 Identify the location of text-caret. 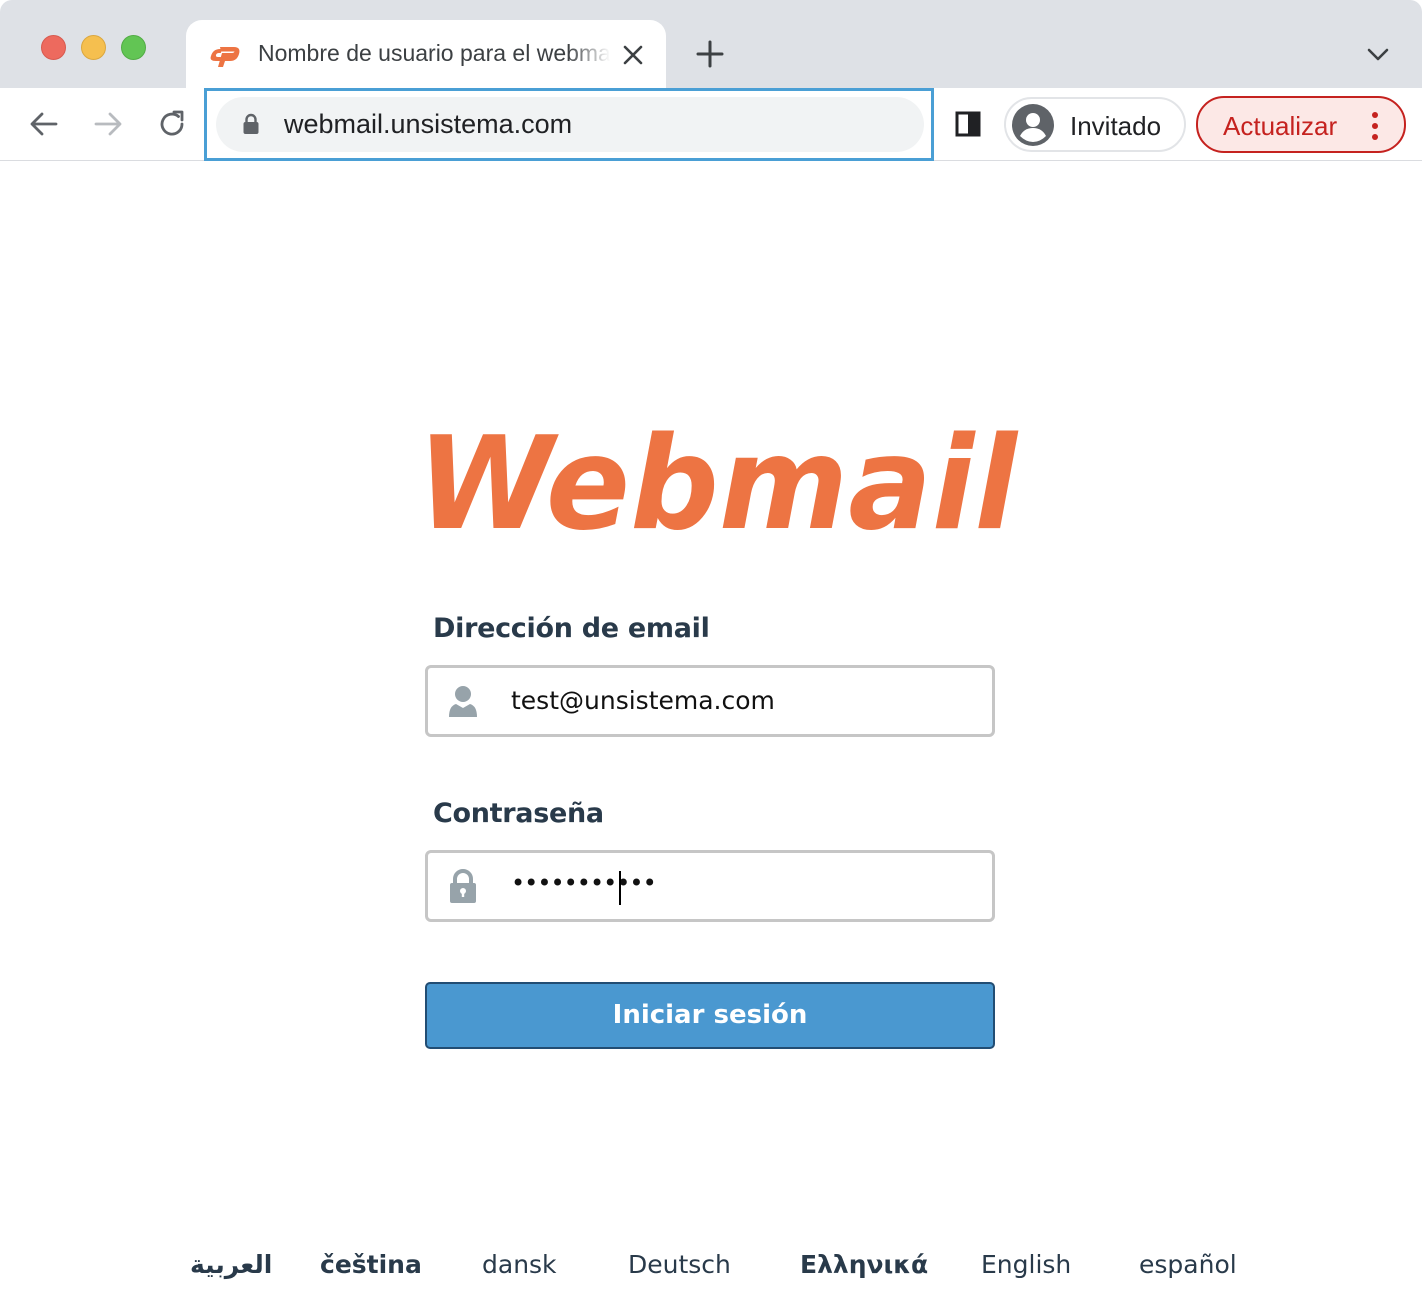
(620, 888).